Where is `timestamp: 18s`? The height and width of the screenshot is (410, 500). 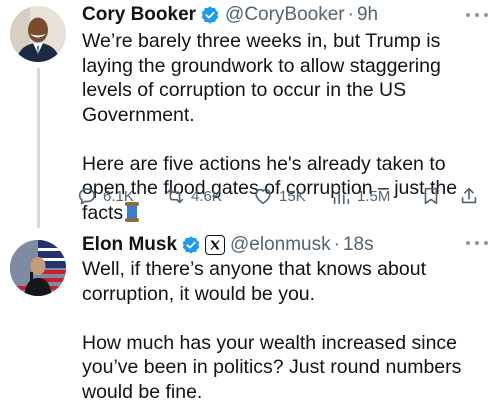 timestamp: 18s is located at coordinates (358, 245).